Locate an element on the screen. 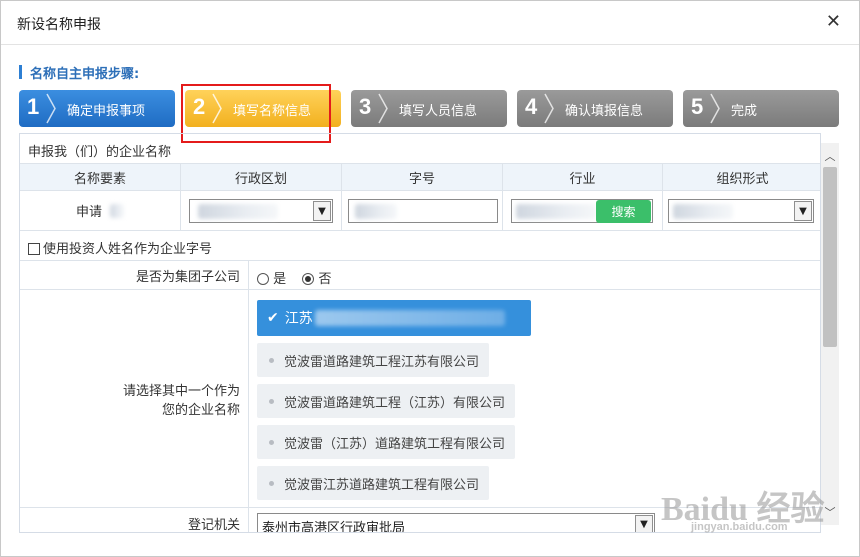 The width and height of the screenshot is (860, 557). header-cell: 组织形式 is located at coordinates (742, 179).